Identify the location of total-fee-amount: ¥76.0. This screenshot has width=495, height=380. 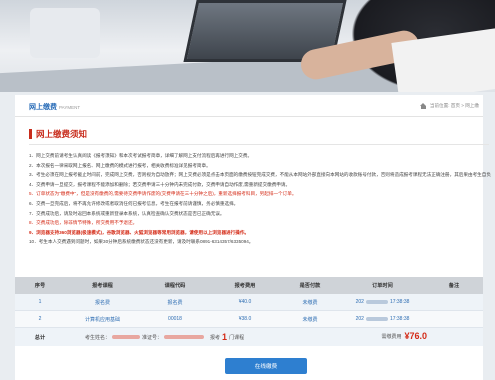
(415, 336).